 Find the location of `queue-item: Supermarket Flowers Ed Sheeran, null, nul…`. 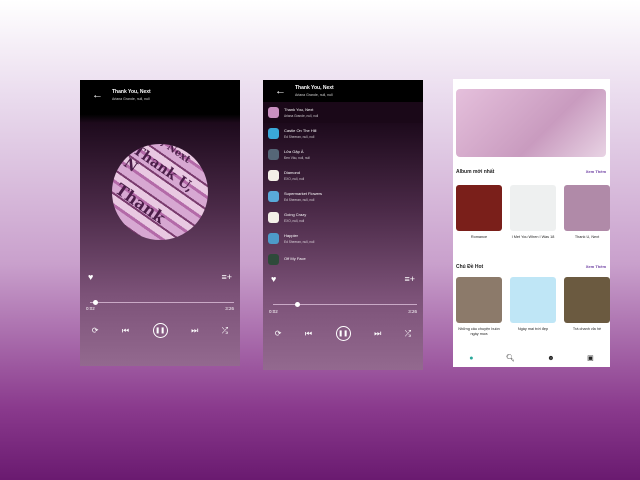

queue-item: Supermarket Flowers Ed Sheeran, null, nul… is located at coordinates (343, 196).